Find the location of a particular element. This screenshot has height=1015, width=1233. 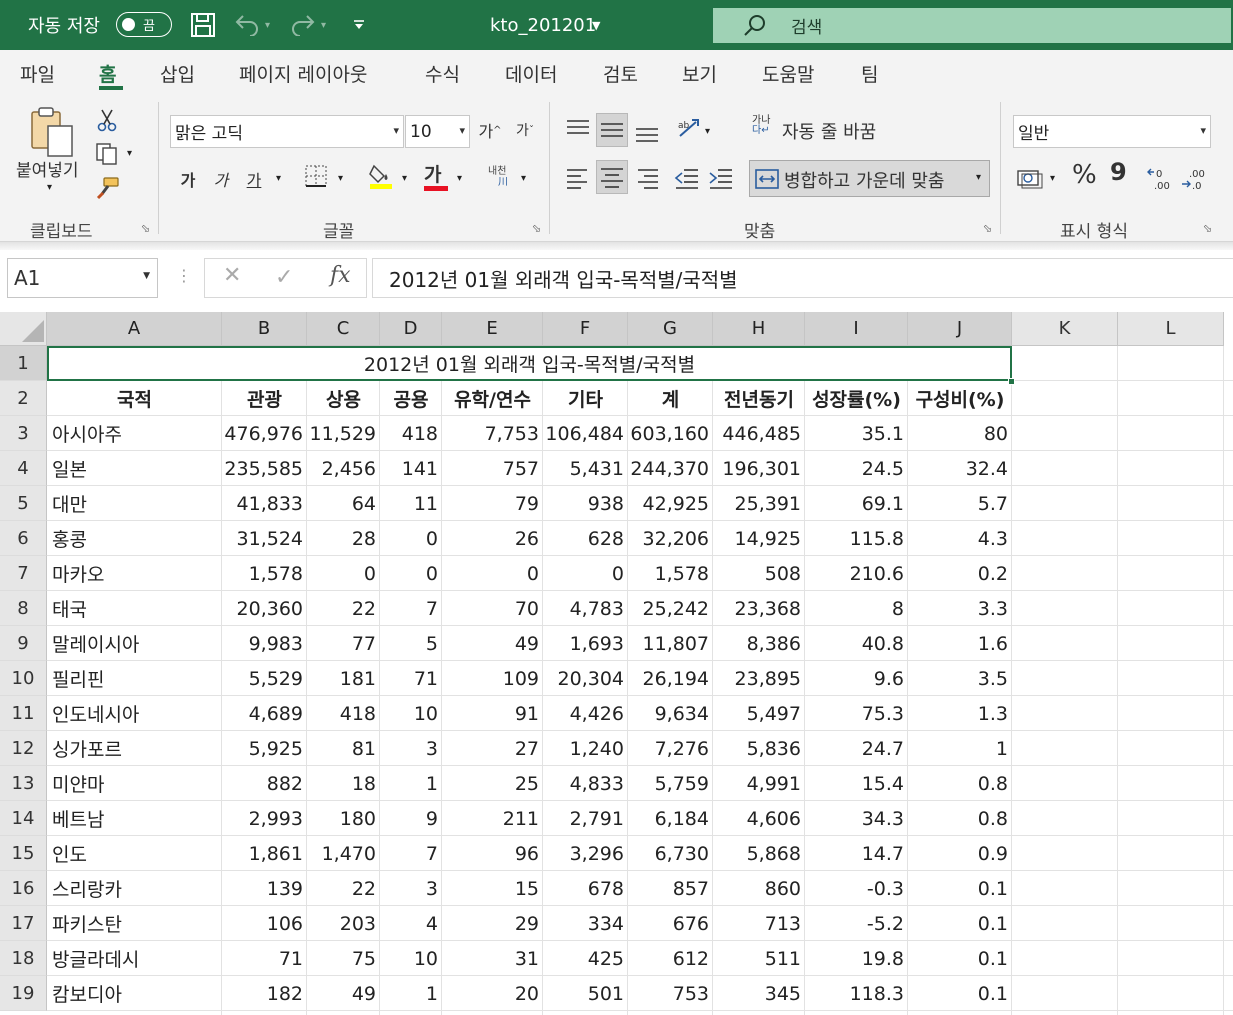

value-cell: 1,240 is located at coordinates (585, 748).